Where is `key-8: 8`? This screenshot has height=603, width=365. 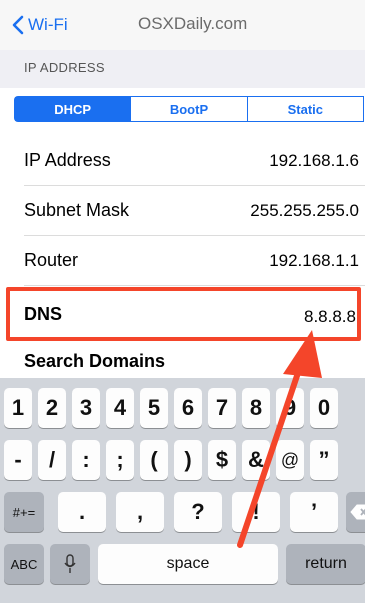 key-8: 8 is located at coordinates (256, 408).